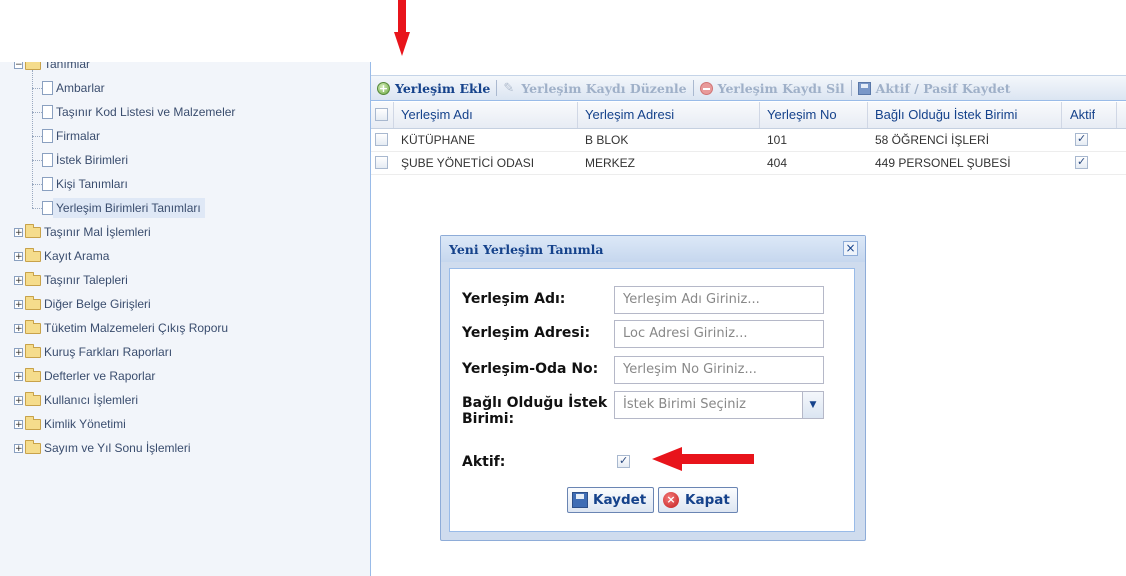 The height and width of the screenshot is (576, 1126). What do you see at coordinates (943, 163) in the screenshot?
I see `cell-unit: 449 PERSONEL ŞUBESİ` at bounding box center [943, 163].